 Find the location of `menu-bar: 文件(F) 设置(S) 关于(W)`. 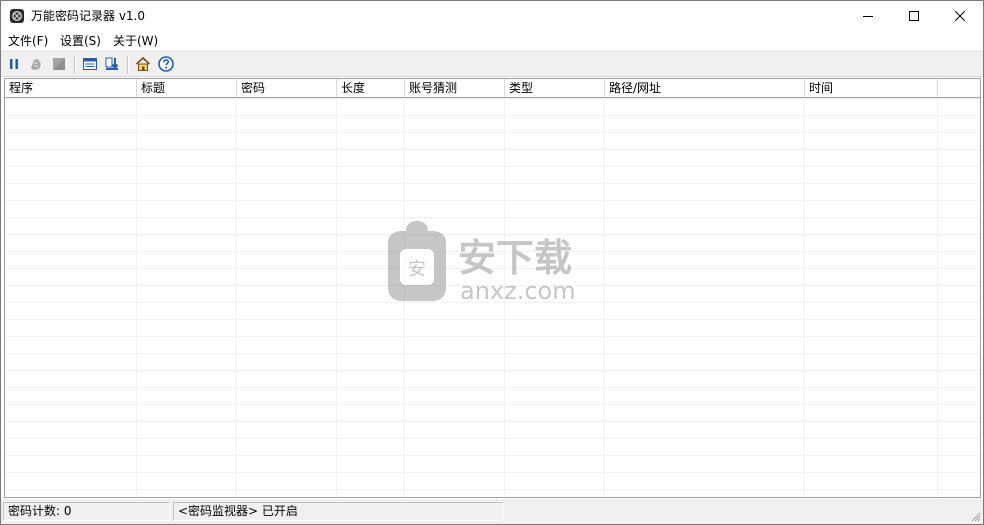

menu-bar: 文件(F) 设置(S) 关于(W) is located at coordinates (492, 41).